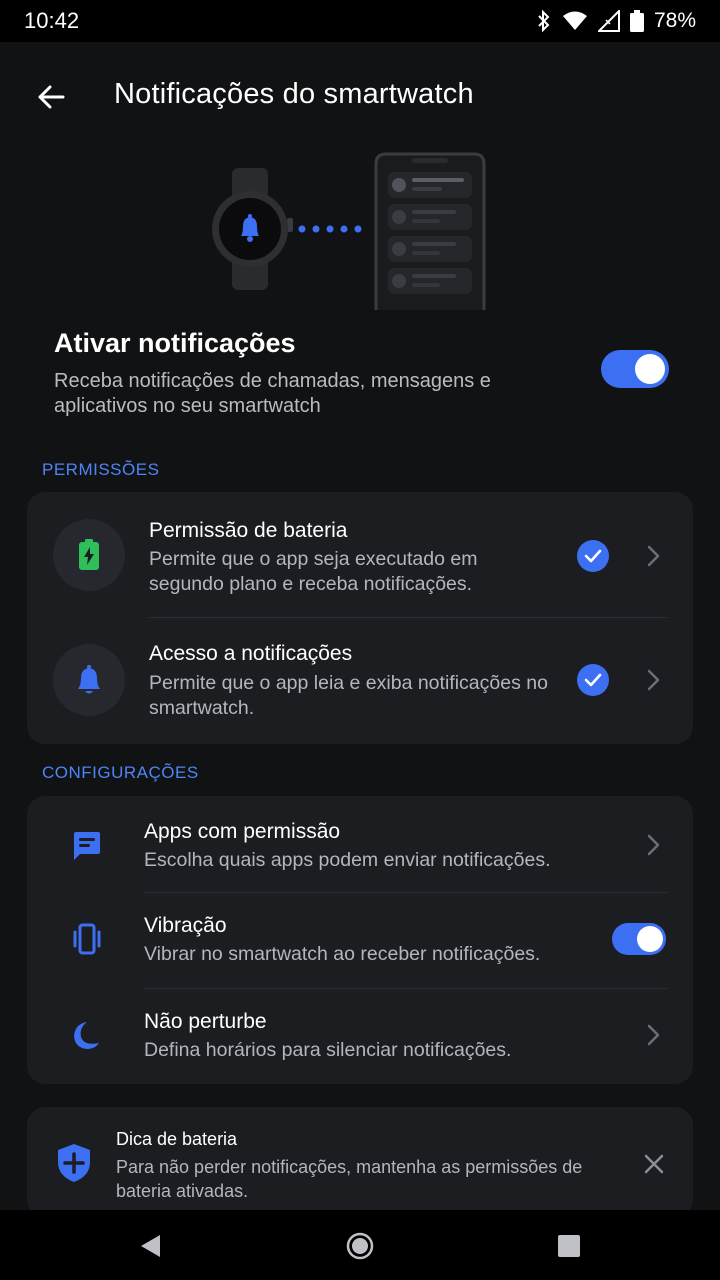  What do you see at coordinates (294, 94) in the screenshot?
I see `page-title: Notificações do smartwatch` at bounding box center [294, 94].